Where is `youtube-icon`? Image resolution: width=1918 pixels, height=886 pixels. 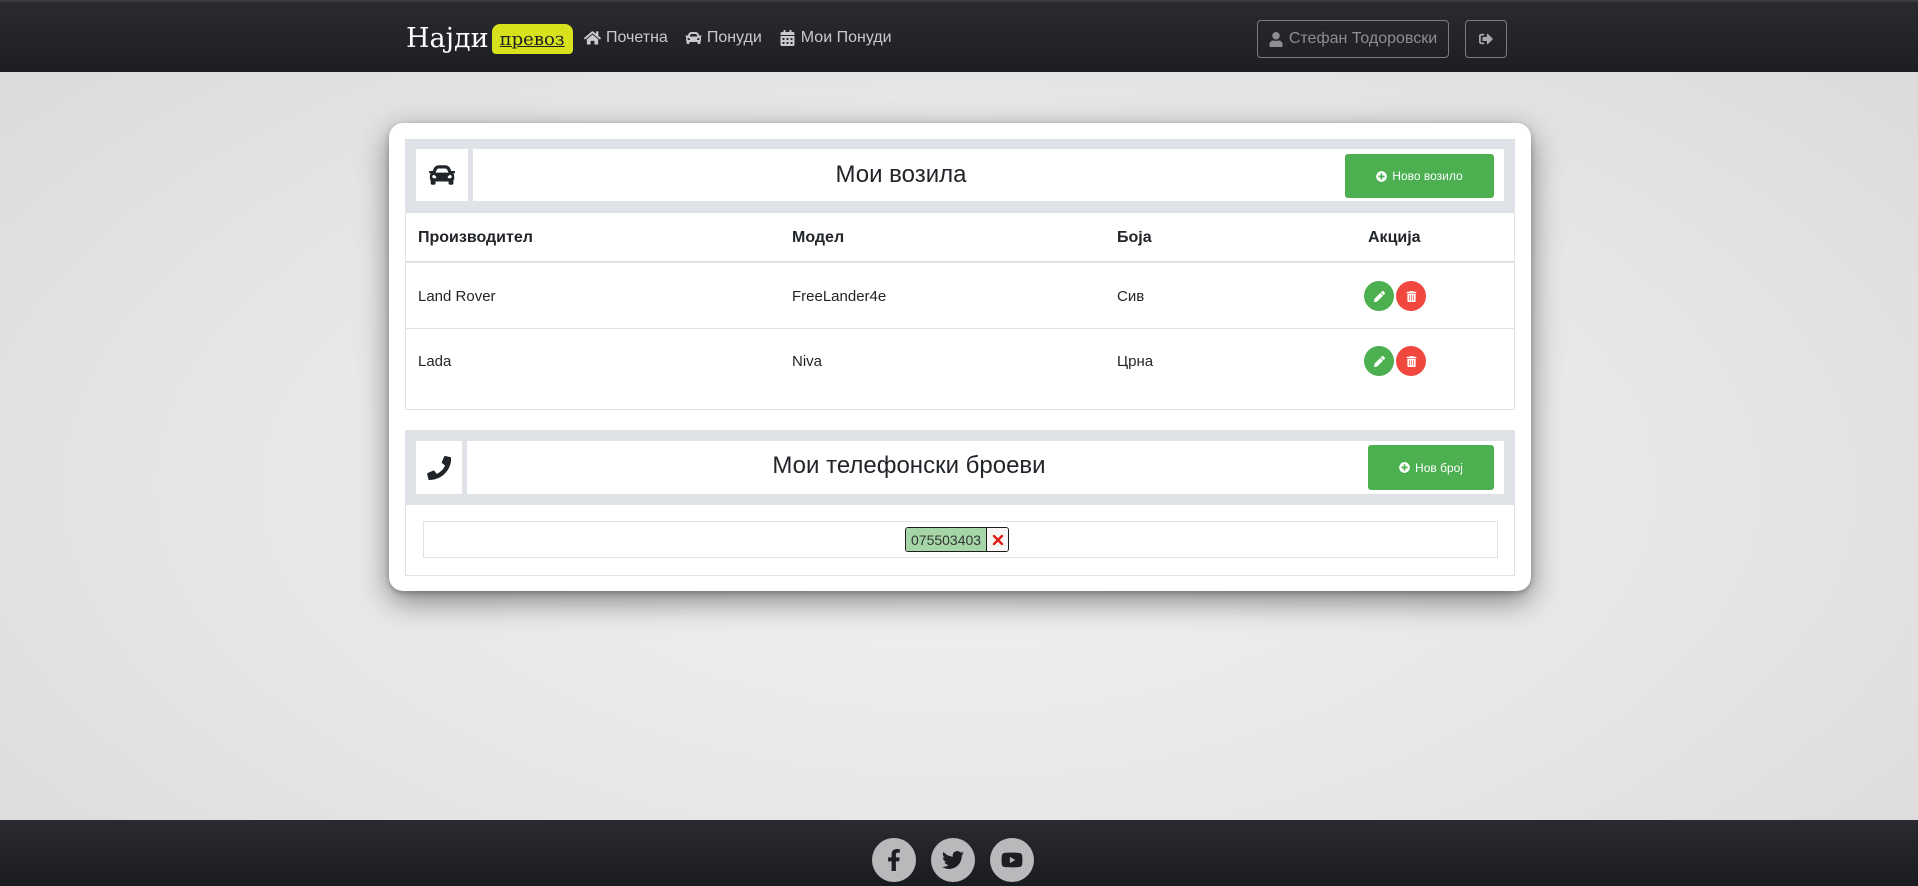
youtube-icon is located at coordinates (1012, 860).